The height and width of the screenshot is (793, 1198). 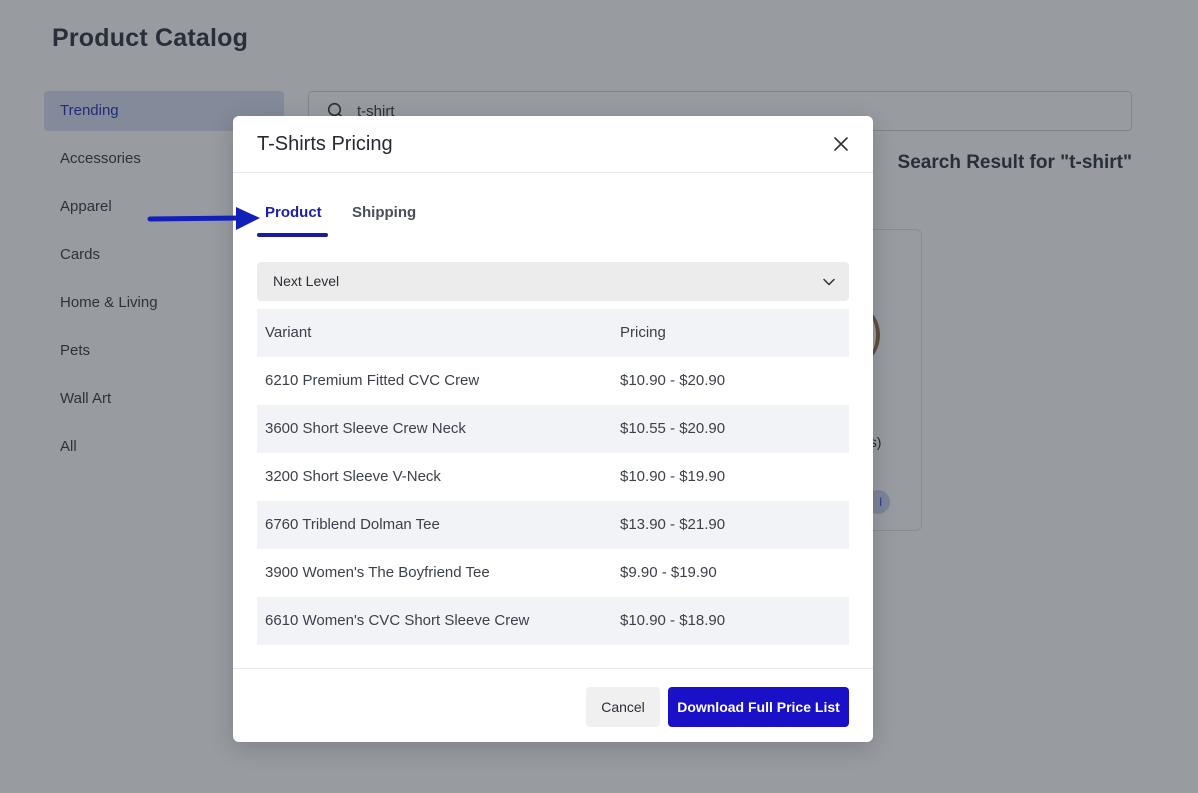 What do you see at coordinates (673, 380) in the screenshot?
I see `pricing-cell: $10.90 - $20.90` at bounding box center [673, 380].